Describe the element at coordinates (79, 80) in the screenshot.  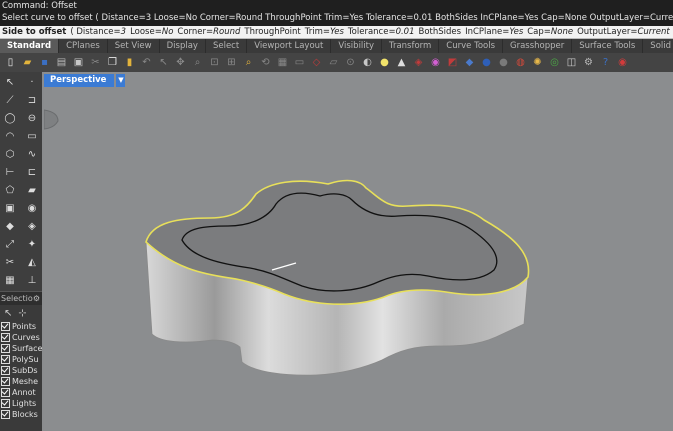
I see `viewport-title: Perspective` at that location.